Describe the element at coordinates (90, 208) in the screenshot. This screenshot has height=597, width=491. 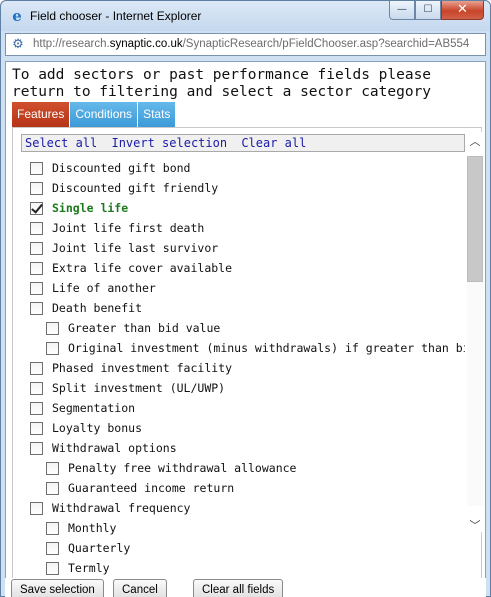
I see `field-label: Single life` at that location.